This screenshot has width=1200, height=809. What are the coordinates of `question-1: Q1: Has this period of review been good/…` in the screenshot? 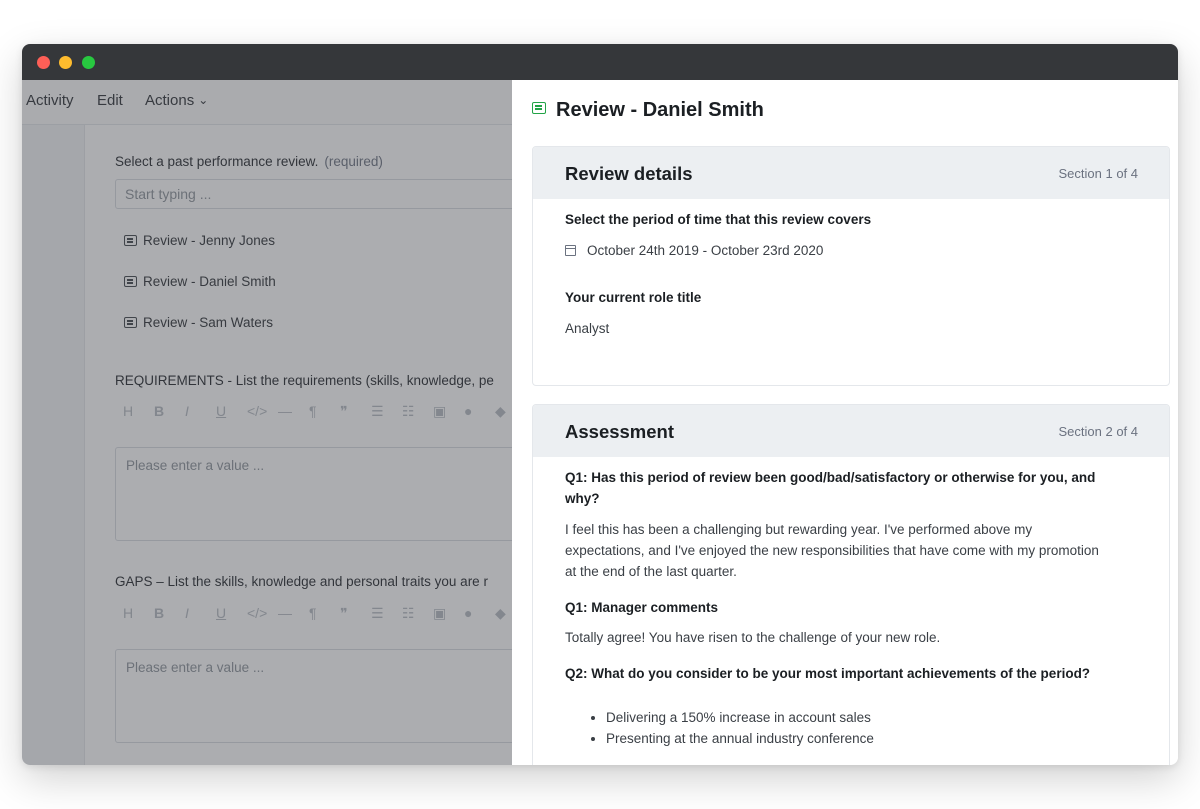 It's located at (830, 488).